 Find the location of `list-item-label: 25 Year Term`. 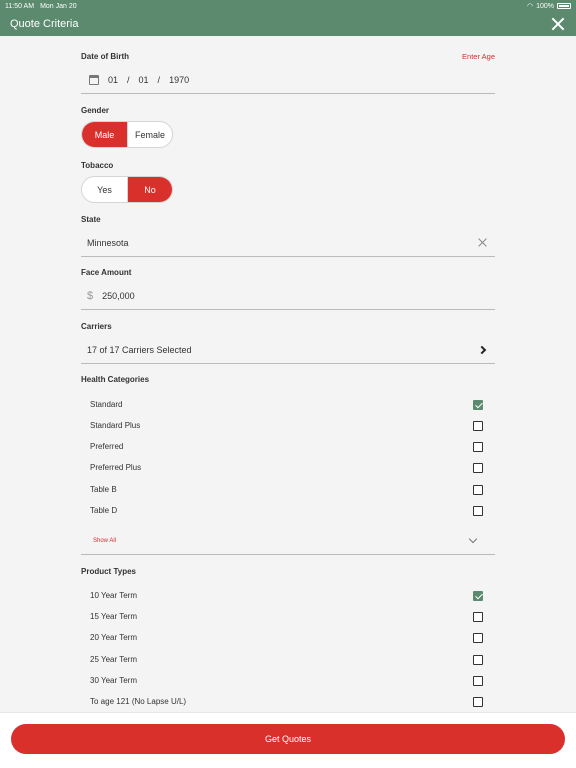

list-item-label: 25 Year Term is located at coordinates (113, 659).